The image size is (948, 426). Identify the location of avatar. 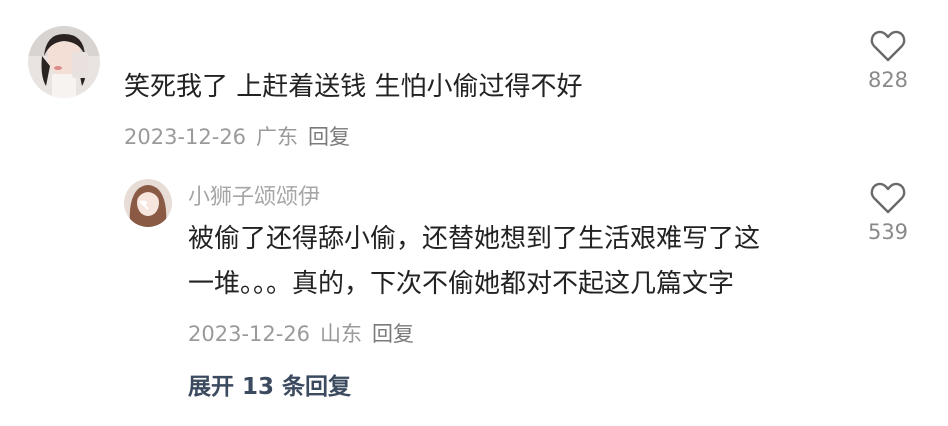
(64, 62).